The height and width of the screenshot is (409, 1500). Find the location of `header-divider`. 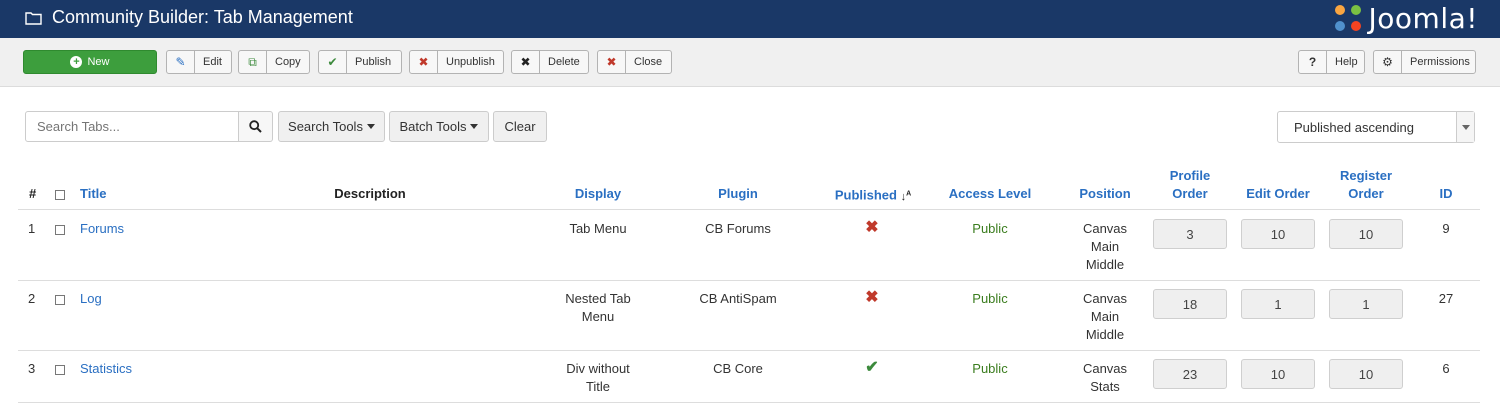

header-divider is located at coordinates (749, 209).